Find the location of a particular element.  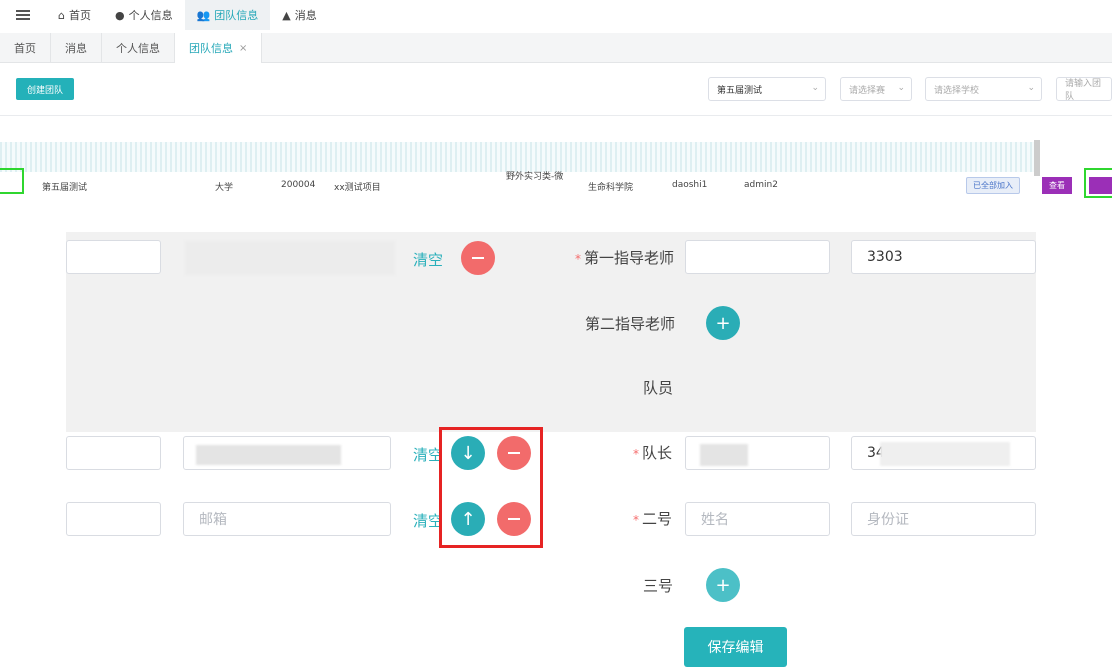

tab-profile: 个人信息 is located at coordinates (138, 48).